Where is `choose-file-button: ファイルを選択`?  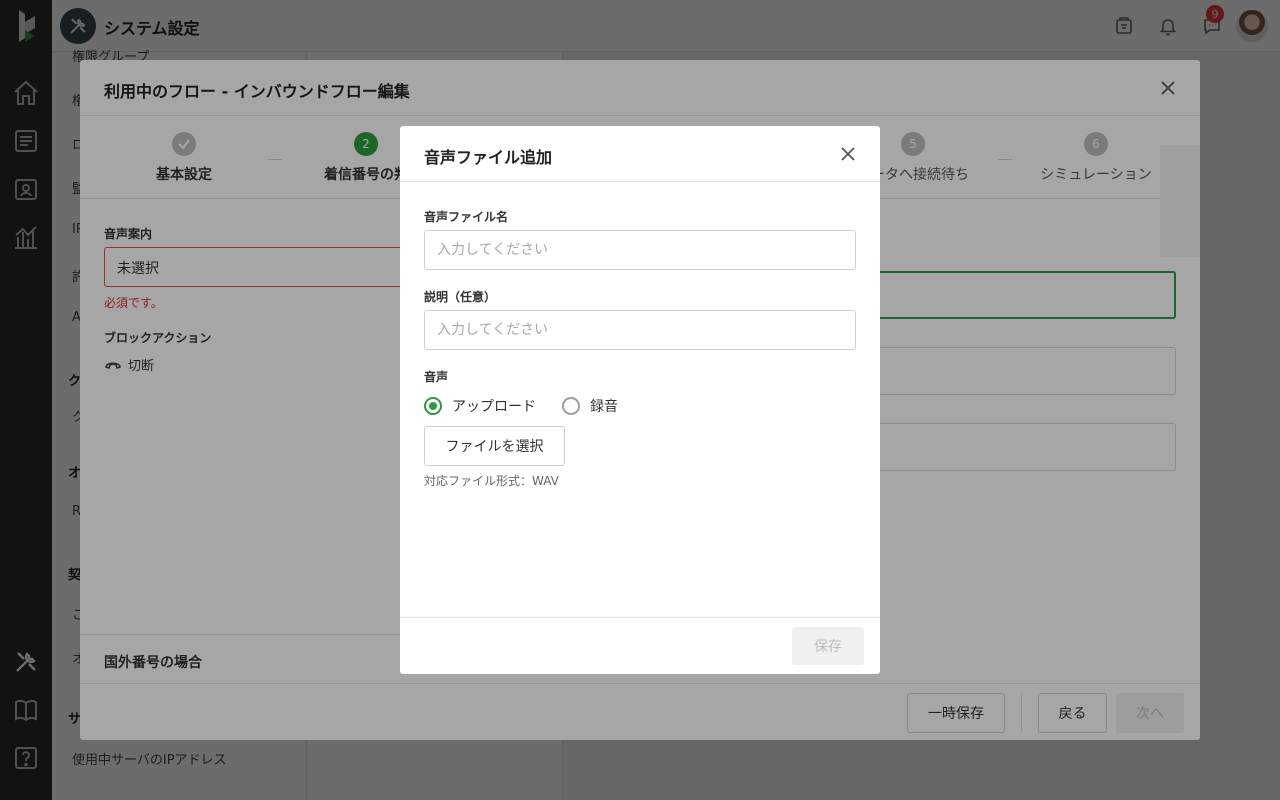
choose-file-button: ファイルを選択 is located at coordinates (494, 446).